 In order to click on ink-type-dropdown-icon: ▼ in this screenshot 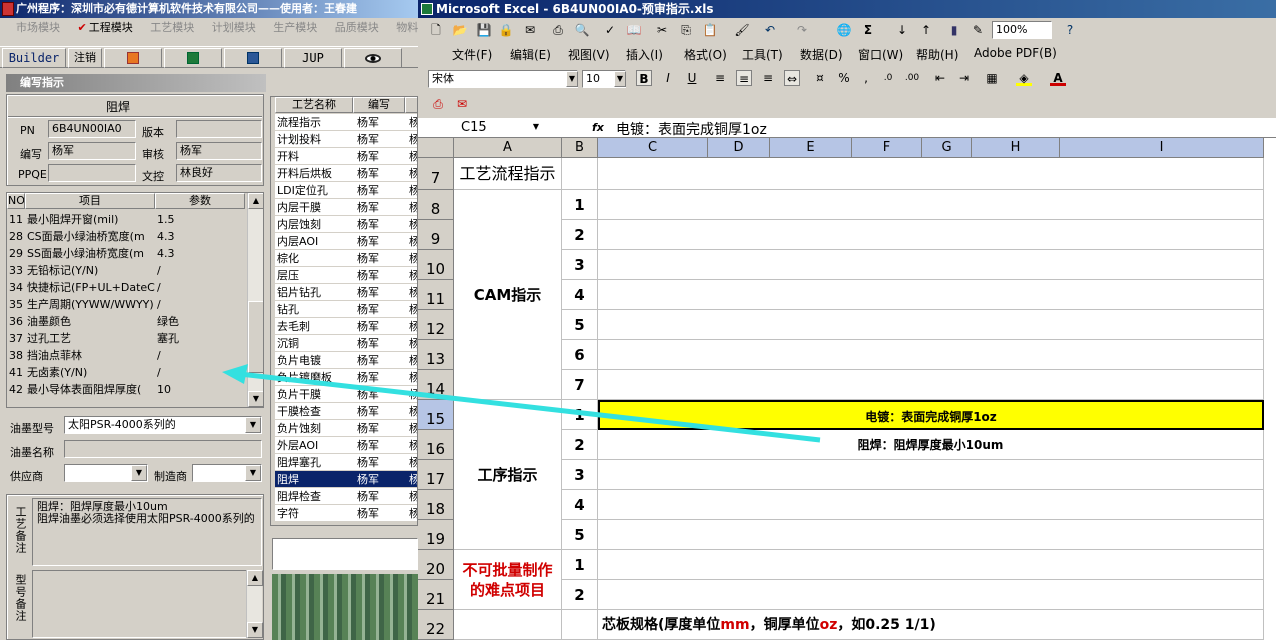, I will do `click(253, 425)`.